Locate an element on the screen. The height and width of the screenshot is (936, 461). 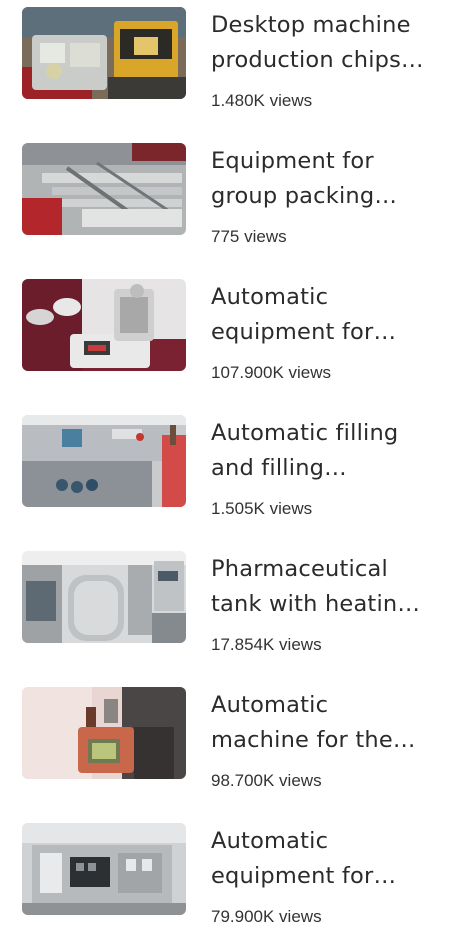
view-count: 1.480K views is located at coordinates (262, 100).